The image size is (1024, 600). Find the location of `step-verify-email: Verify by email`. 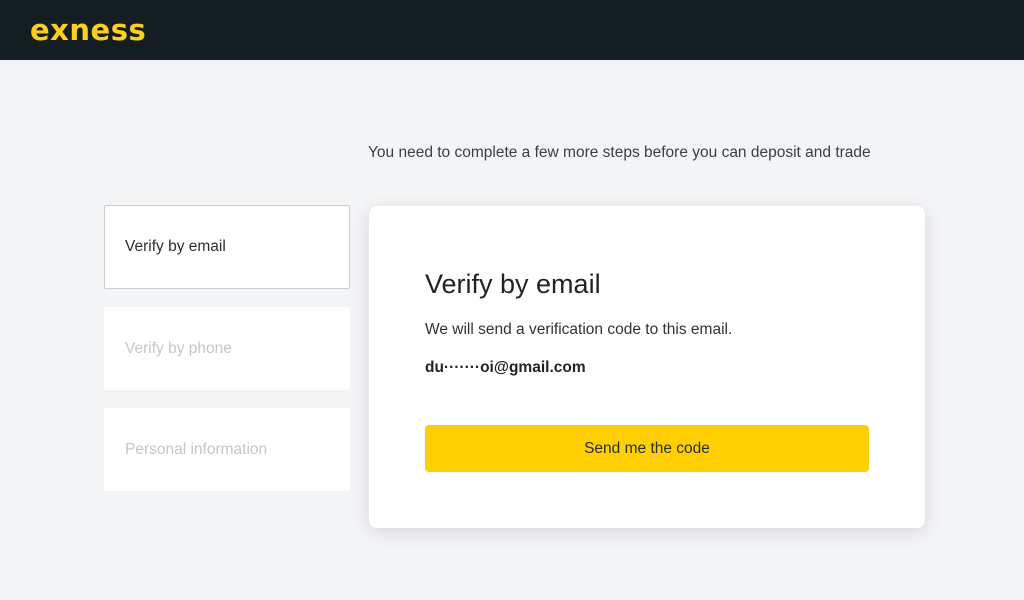

step-verify-email: Verify by email is located at coordinates (227, 247).